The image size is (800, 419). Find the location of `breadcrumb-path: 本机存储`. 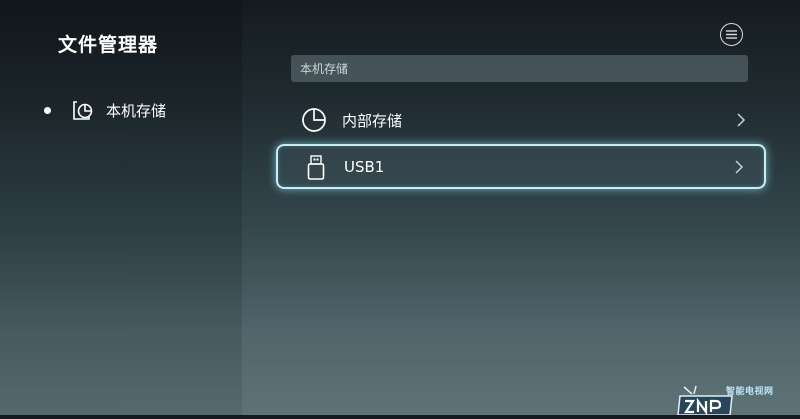

breadcrumb-path: 本机存储 is located at coordinates (324, 69).